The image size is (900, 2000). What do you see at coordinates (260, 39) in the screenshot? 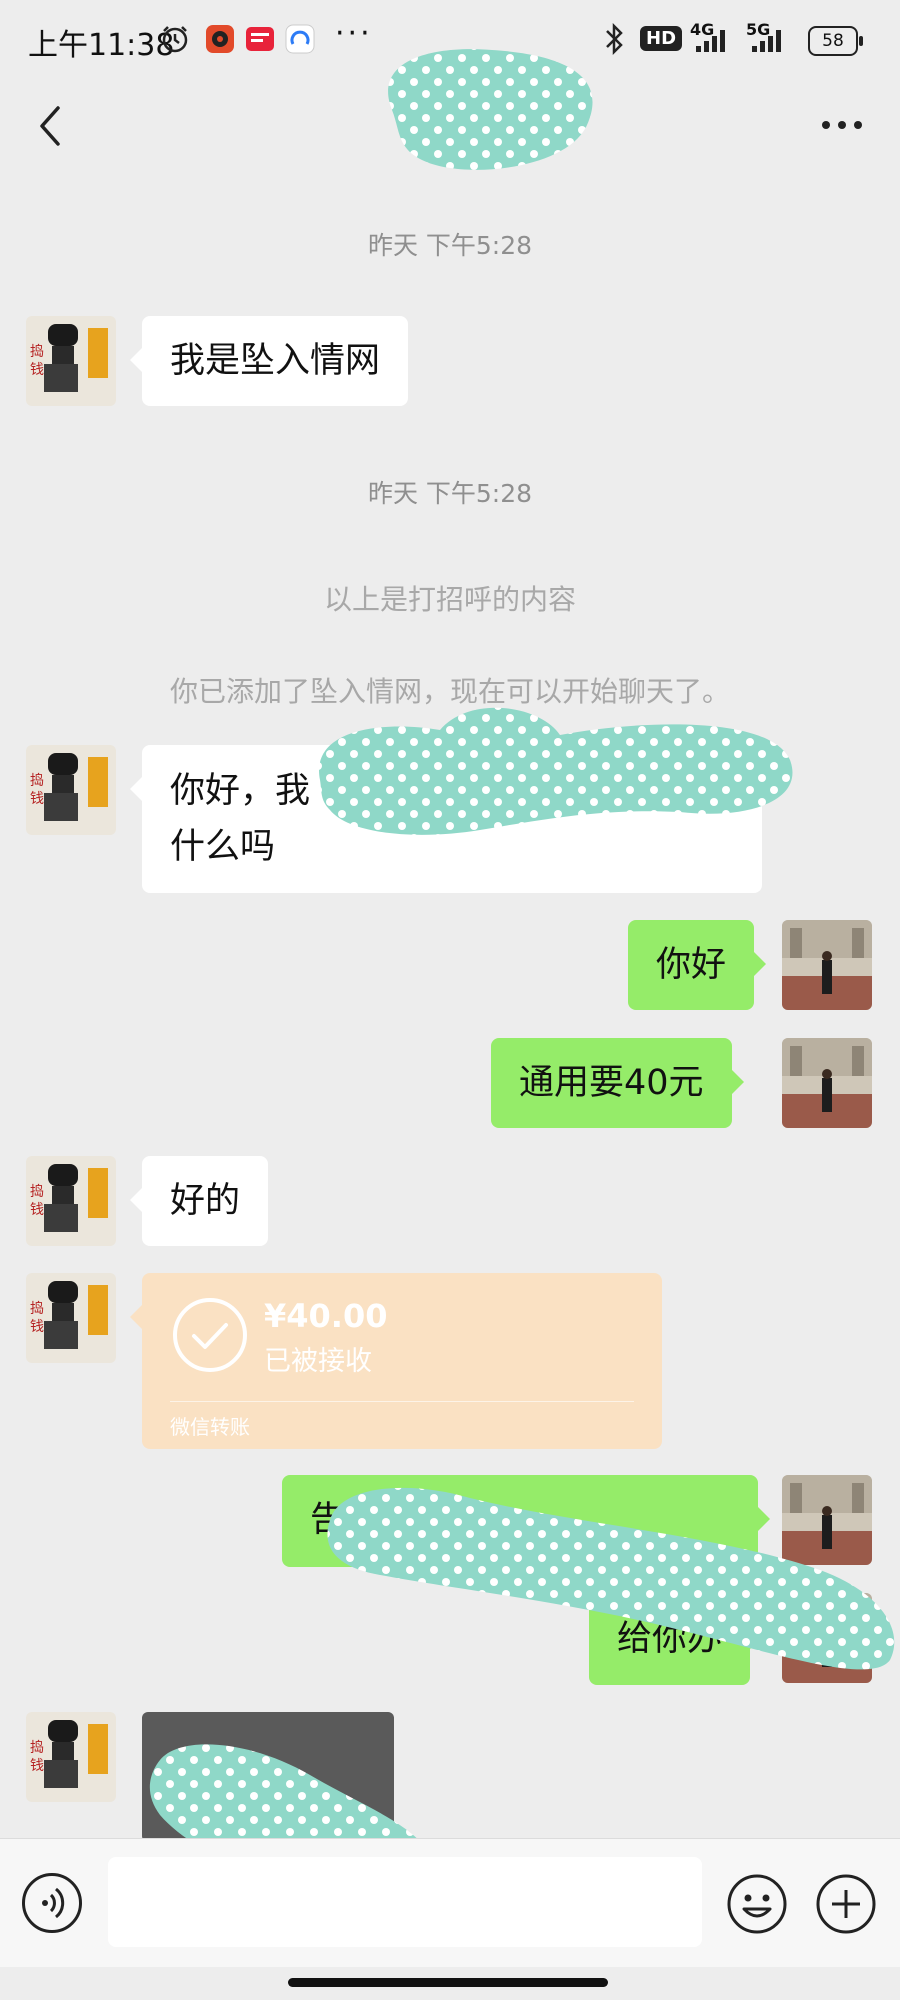
I see `news-app-icon` at bounding box center [260, 39].